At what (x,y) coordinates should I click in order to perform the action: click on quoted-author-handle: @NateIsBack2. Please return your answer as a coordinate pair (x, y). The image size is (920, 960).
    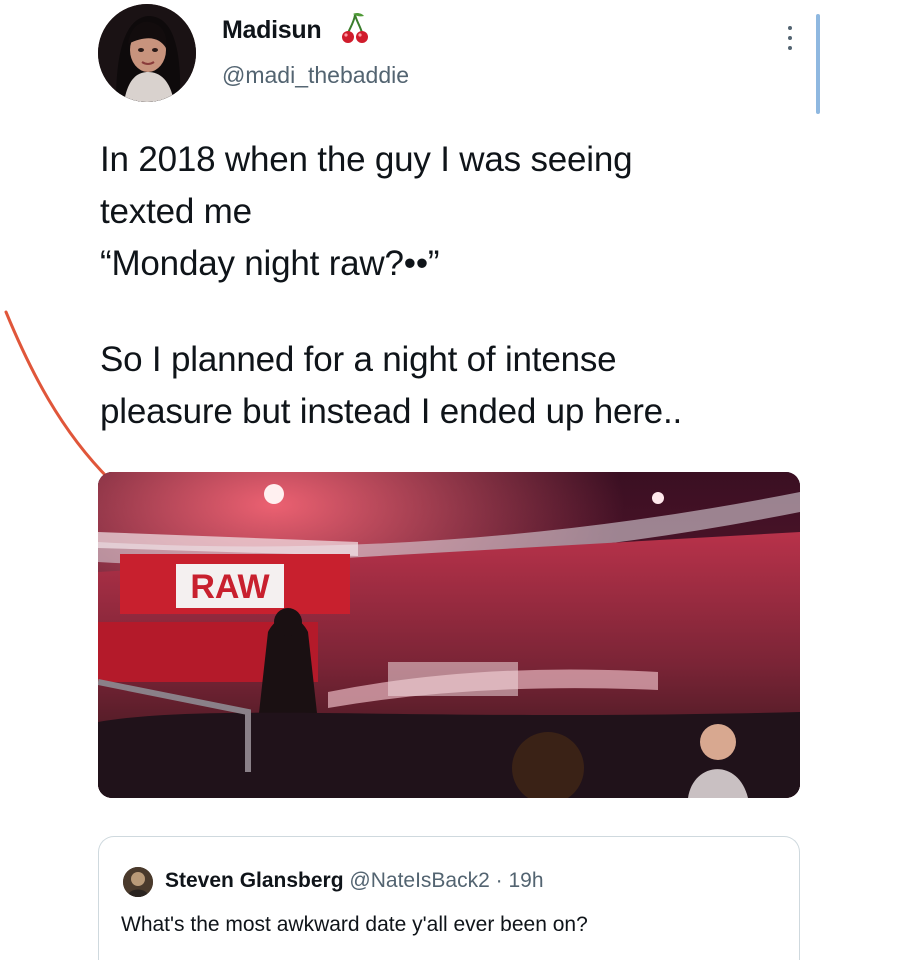
    Looking at the image, I should click on (419, 880).